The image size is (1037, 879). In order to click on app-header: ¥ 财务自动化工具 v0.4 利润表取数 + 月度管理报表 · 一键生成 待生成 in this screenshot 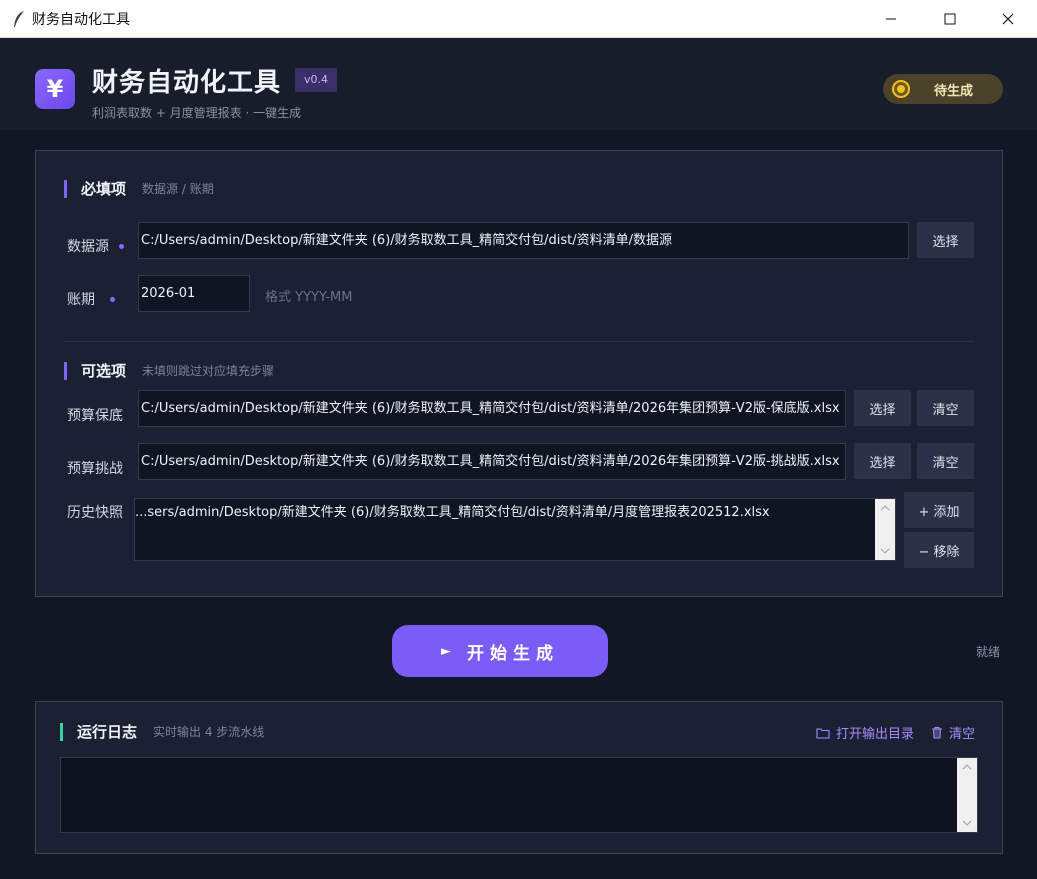, I will do `click(518, 84)`.